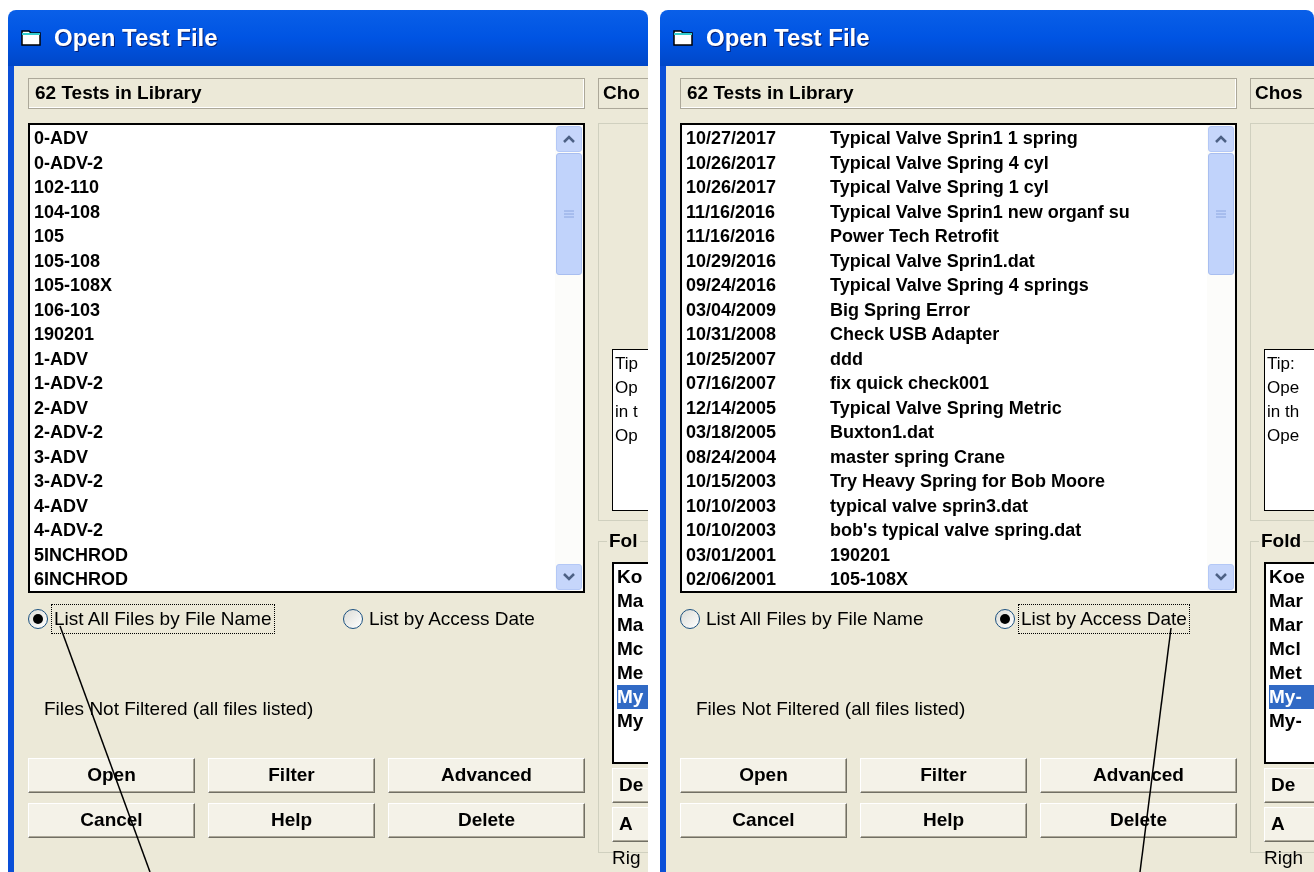 The width and height of the screenshot is (1314, 872). What do you see at coordinates (946, 334) in the screenshot?
I see `file-list-item: 10/31/2008 Check USB Adapter` at bounding box center [946, 334].